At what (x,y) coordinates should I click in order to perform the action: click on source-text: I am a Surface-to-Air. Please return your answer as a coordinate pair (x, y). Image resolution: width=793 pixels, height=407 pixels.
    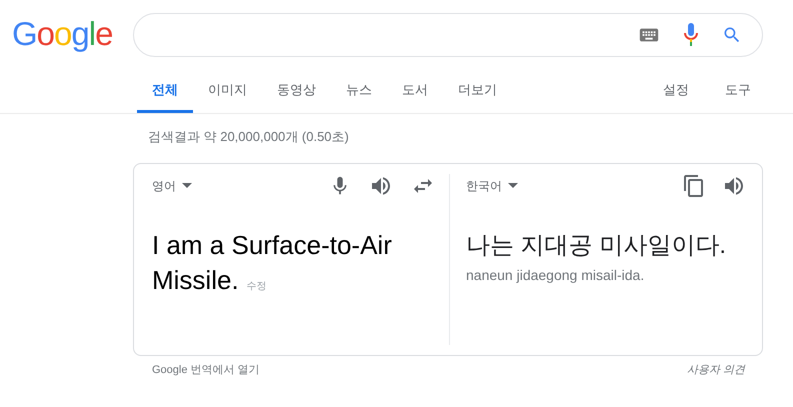
    Looking at the image, I should click on (272, 245).